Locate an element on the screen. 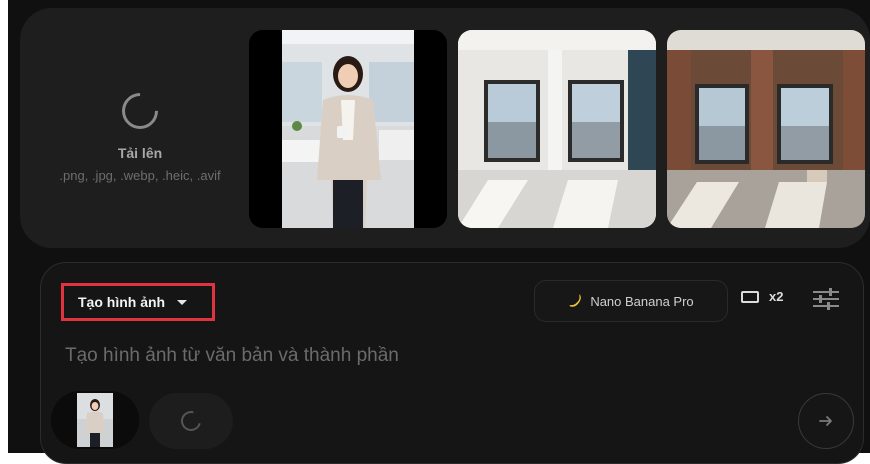 This screenshot has height=464, width=870. pending-upload-chip is located at coordinates (191, 421).